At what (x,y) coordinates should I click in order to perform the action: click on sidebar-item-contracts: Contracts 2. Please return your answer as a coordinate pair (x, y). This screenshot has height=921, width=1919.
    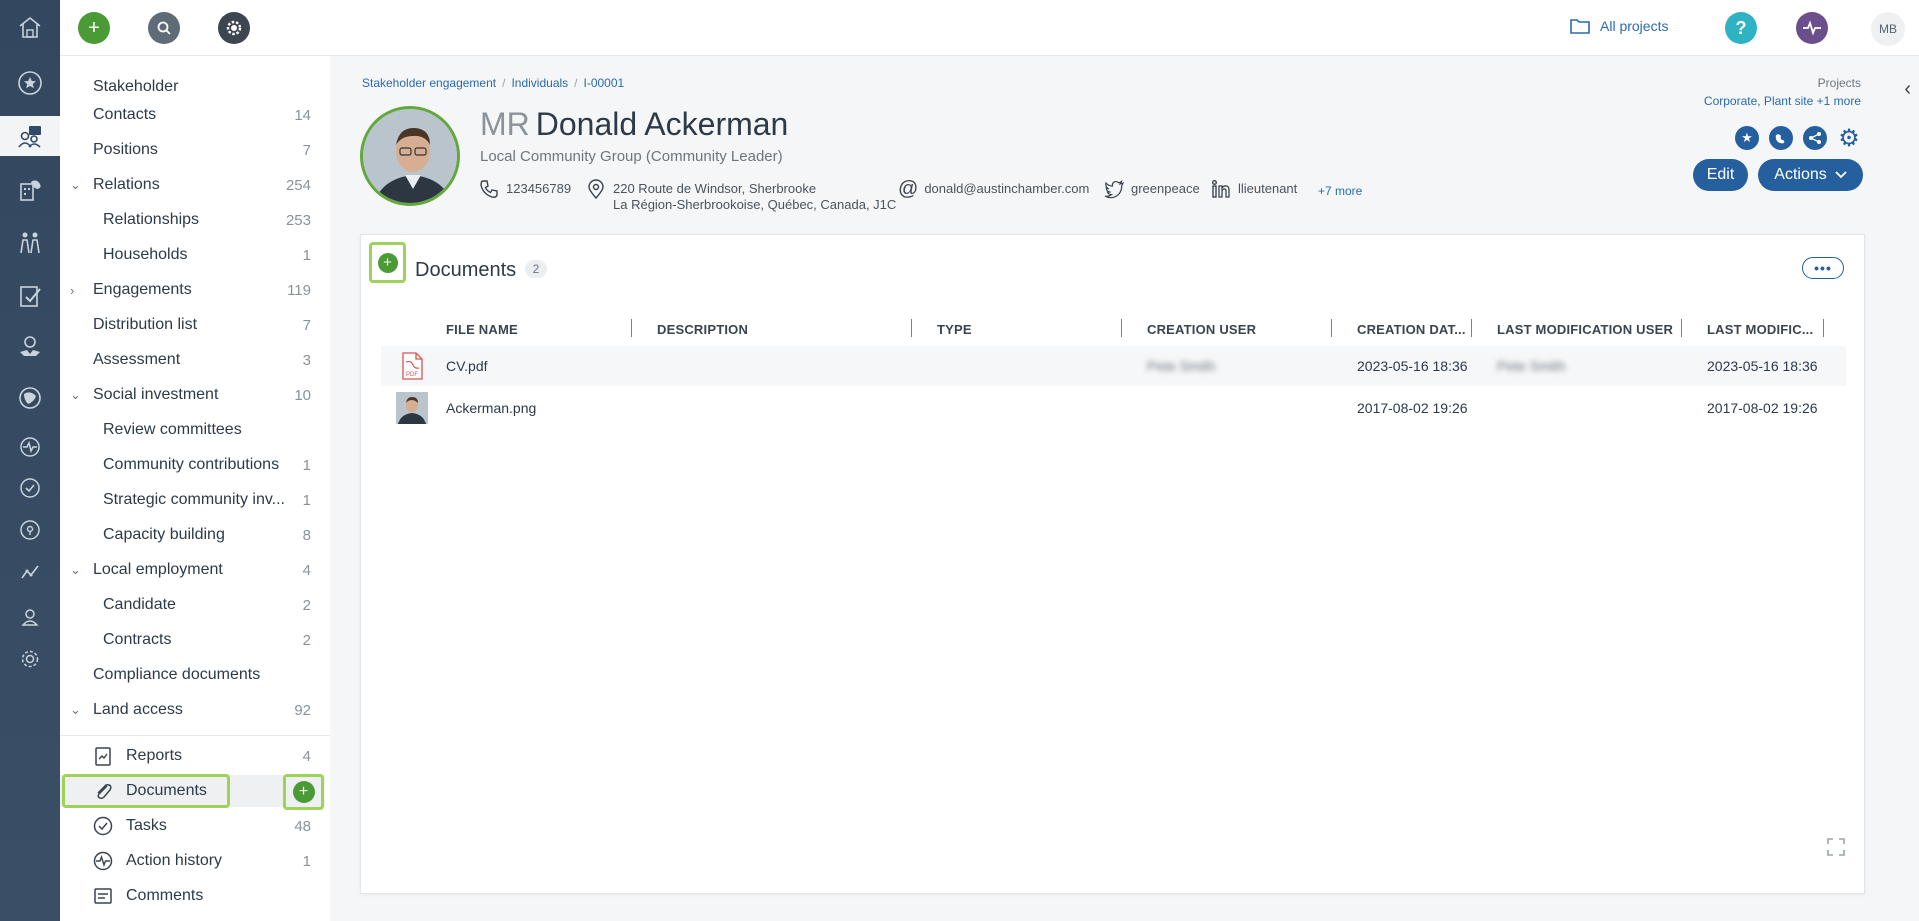
    Looking at the image, I should click on (192, 640).